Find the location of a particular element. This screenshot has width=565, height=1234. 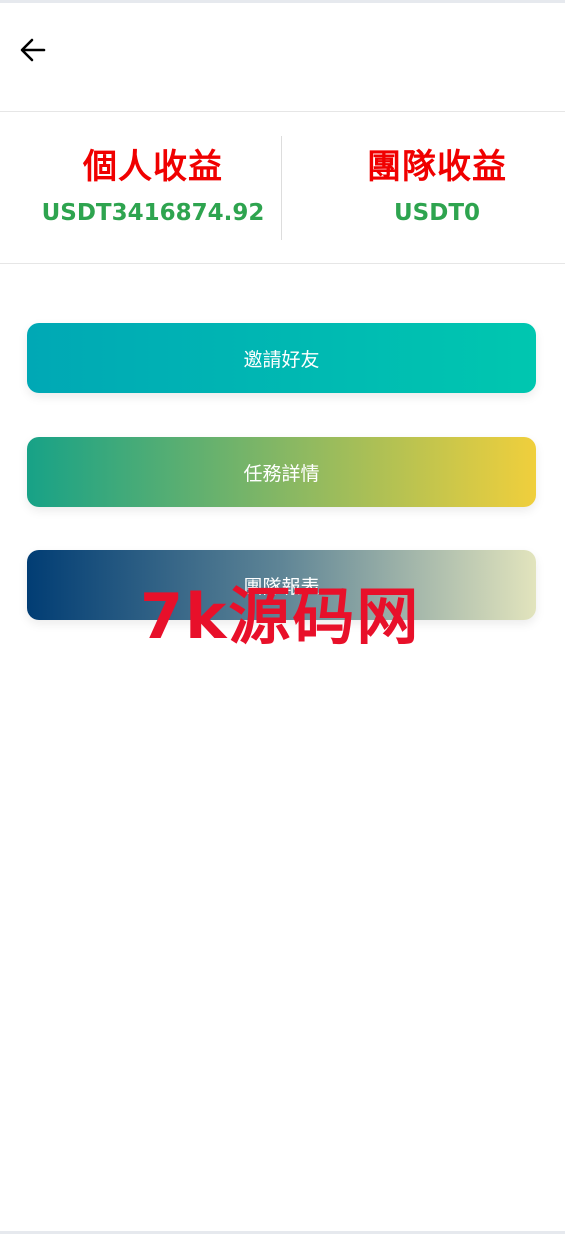

task-details-label: 任務詳情 is located at coordinates (281, 473).